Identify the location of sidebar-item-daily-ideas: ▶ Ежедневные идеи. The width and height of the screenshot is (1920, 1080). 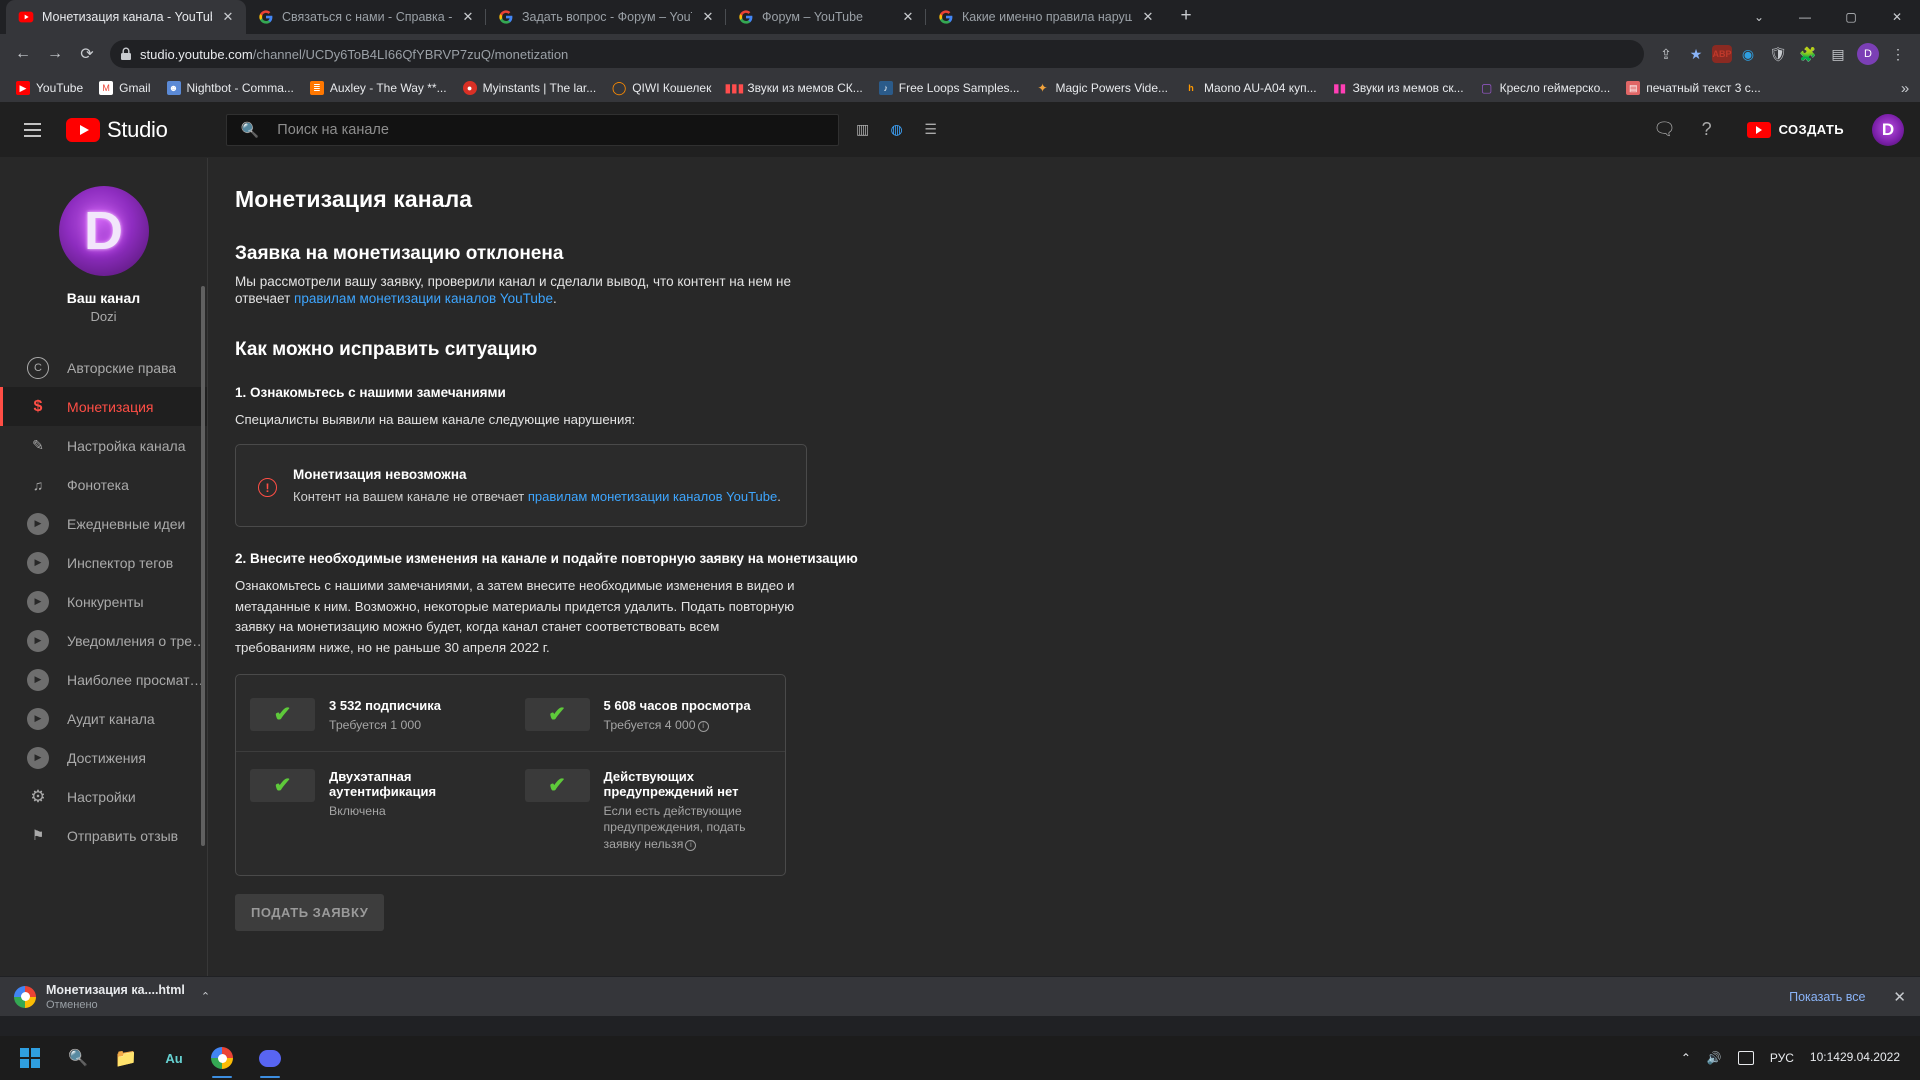
(103, 523).